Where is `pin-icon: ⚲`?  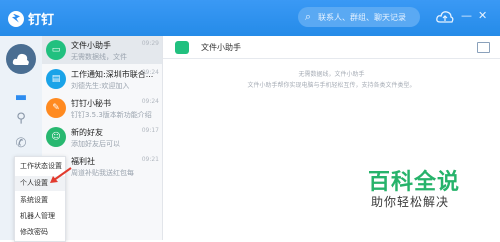 pin-icon: ⚲ is located at coordinates (21, 119).